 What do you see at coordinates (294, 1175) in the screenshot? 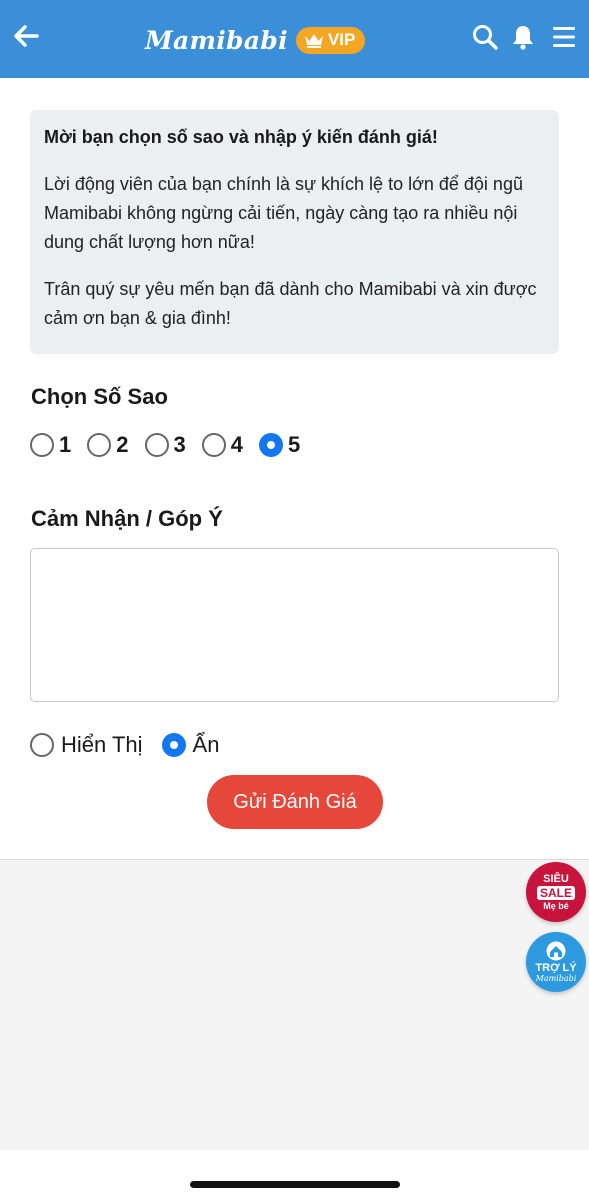
I see `bottom-safe-area` at bounding box center [294, 1175].